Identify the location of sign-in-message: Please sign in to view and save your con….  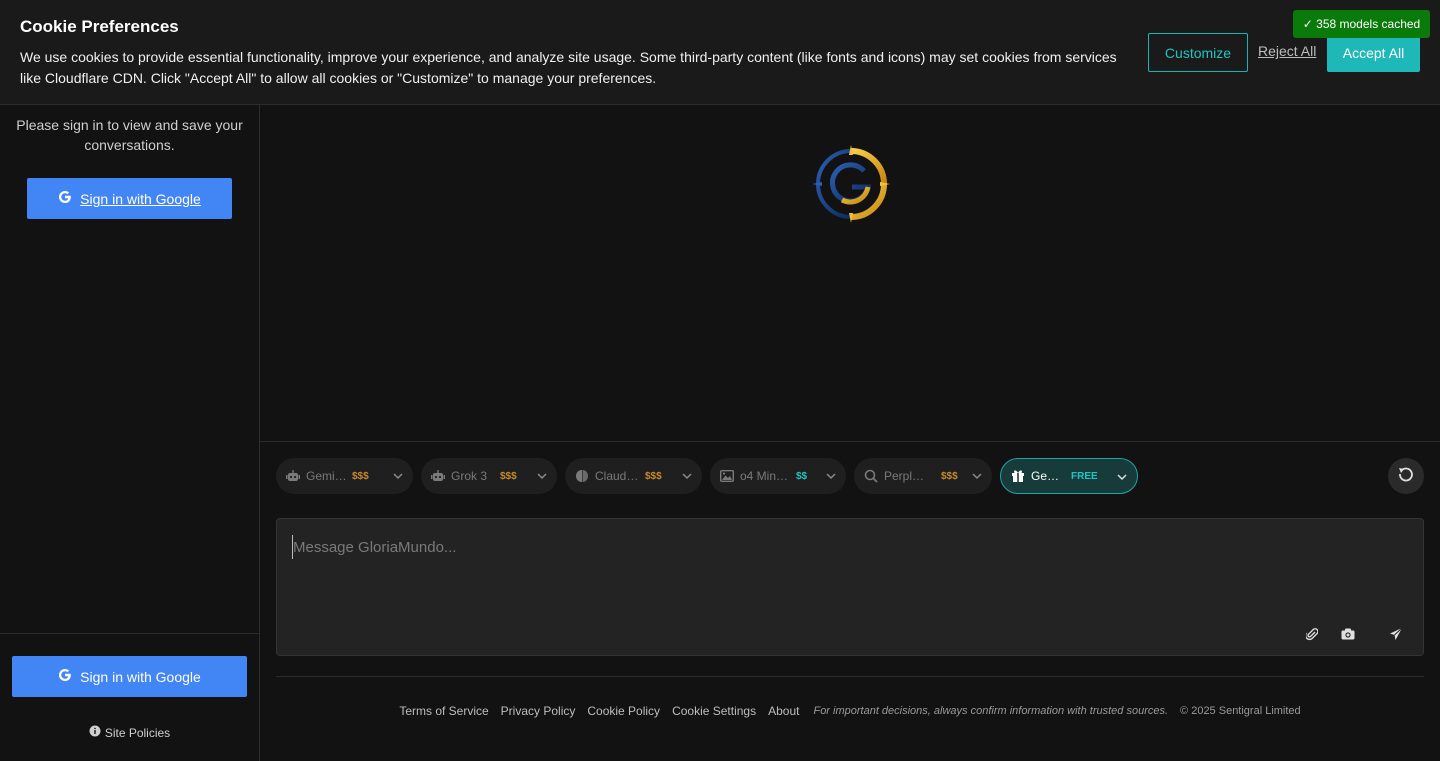
(129, 135).